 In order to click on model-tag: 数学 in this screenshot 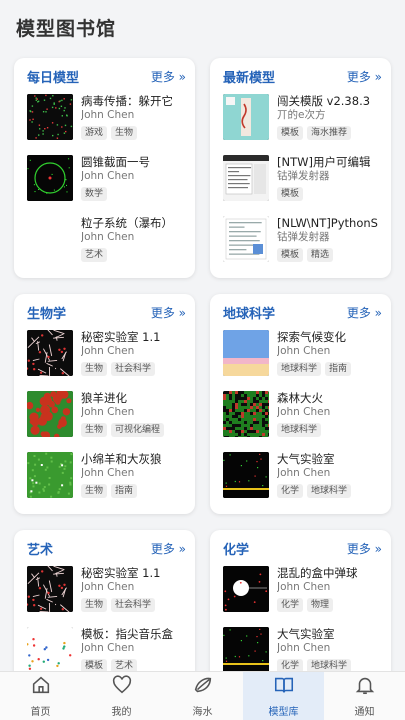, I will do `click(94, 194)`.